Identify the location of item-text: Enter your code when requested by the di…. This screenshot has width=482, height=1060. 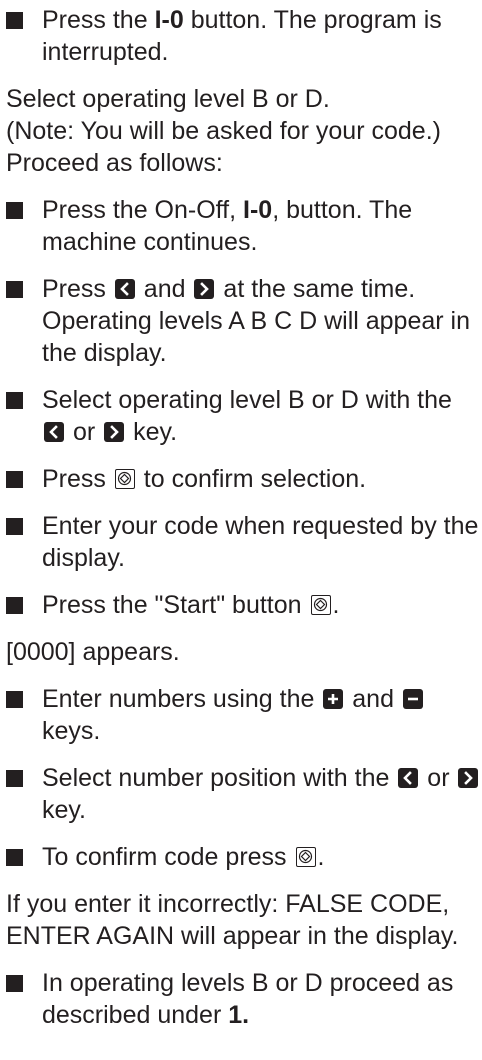
(260, 542).